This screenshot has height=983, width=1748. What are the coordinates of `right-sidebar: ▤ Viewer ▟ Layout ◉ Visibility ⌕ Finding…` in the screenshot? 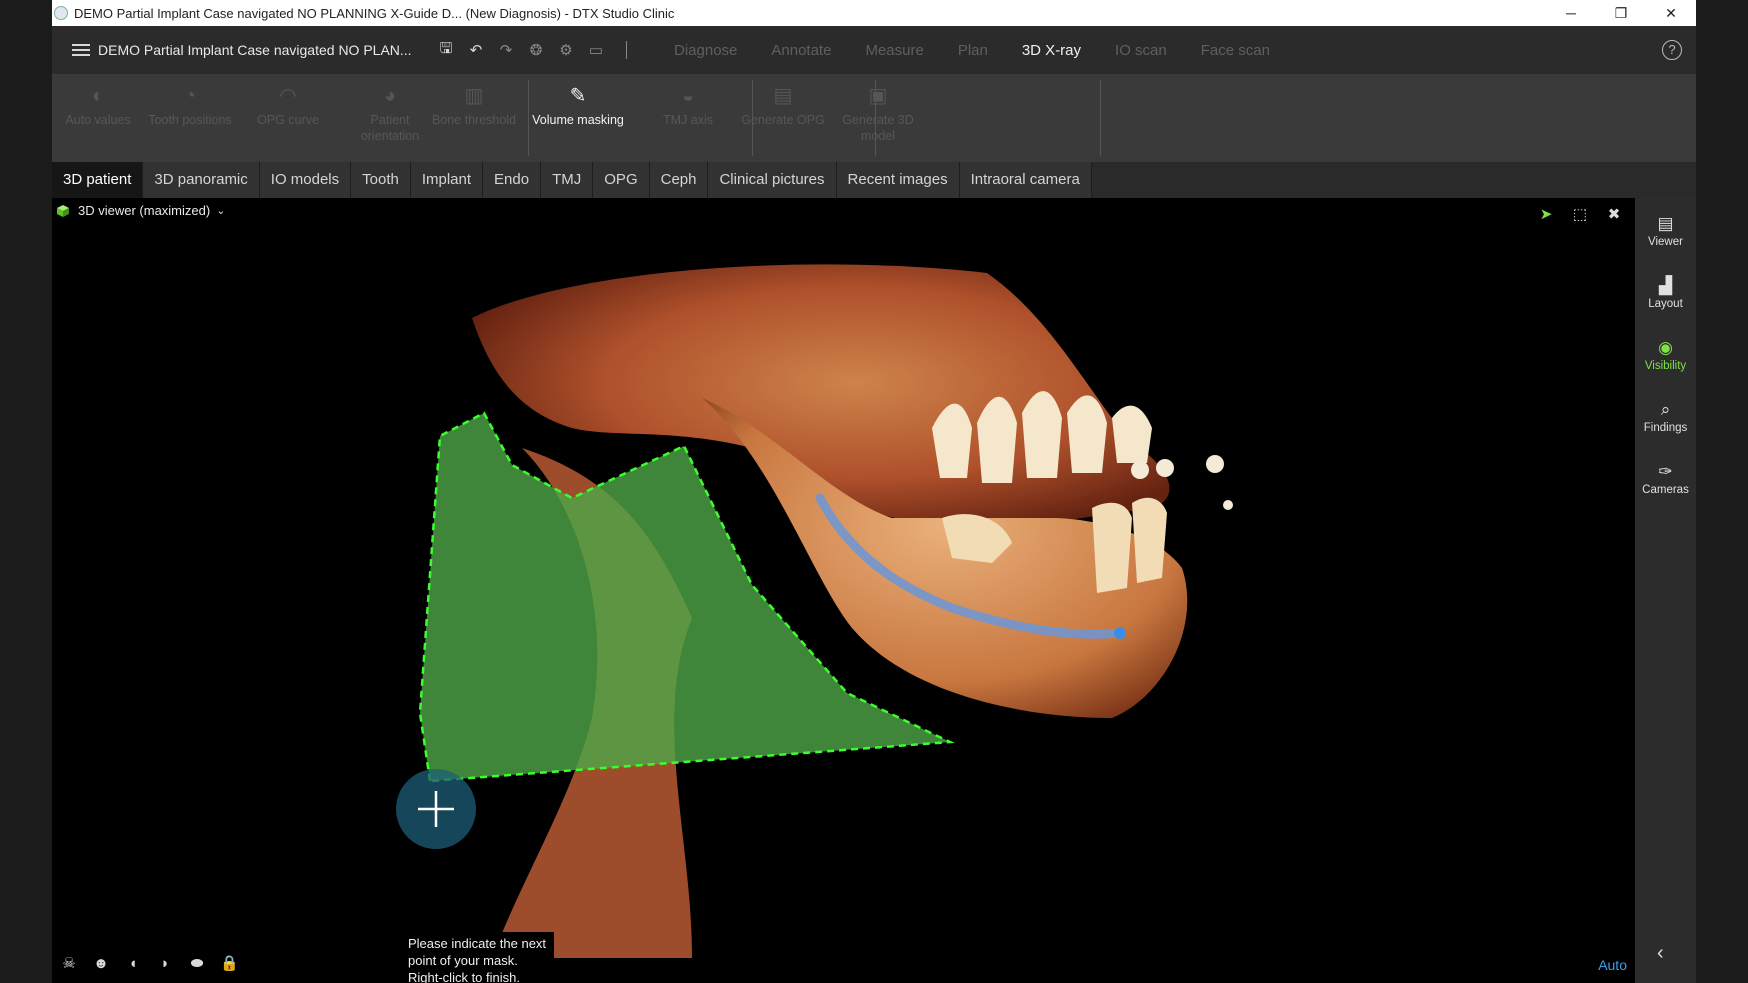 It's located at (1665, 590).